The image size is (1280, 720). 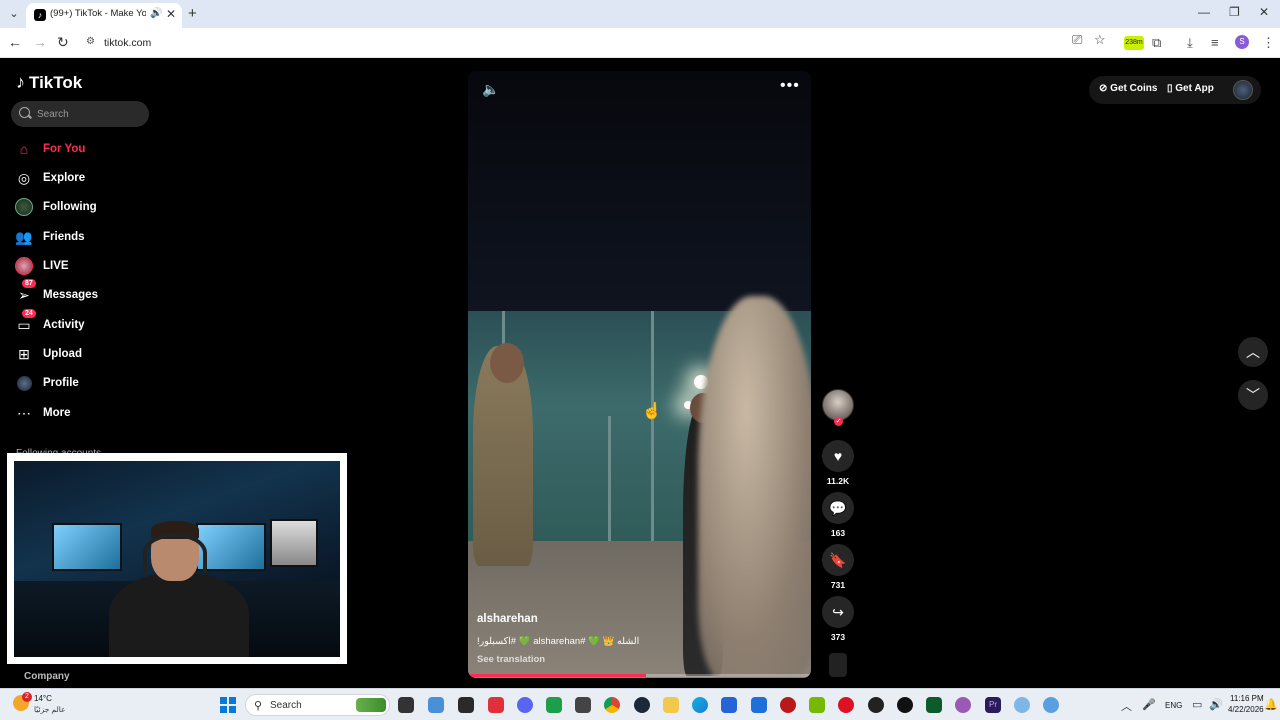 What do you see at coordinates (1216, 704) in the screenshot?
I see `volume-tray-icon: 🔊` at bounding box center [1216, 704].